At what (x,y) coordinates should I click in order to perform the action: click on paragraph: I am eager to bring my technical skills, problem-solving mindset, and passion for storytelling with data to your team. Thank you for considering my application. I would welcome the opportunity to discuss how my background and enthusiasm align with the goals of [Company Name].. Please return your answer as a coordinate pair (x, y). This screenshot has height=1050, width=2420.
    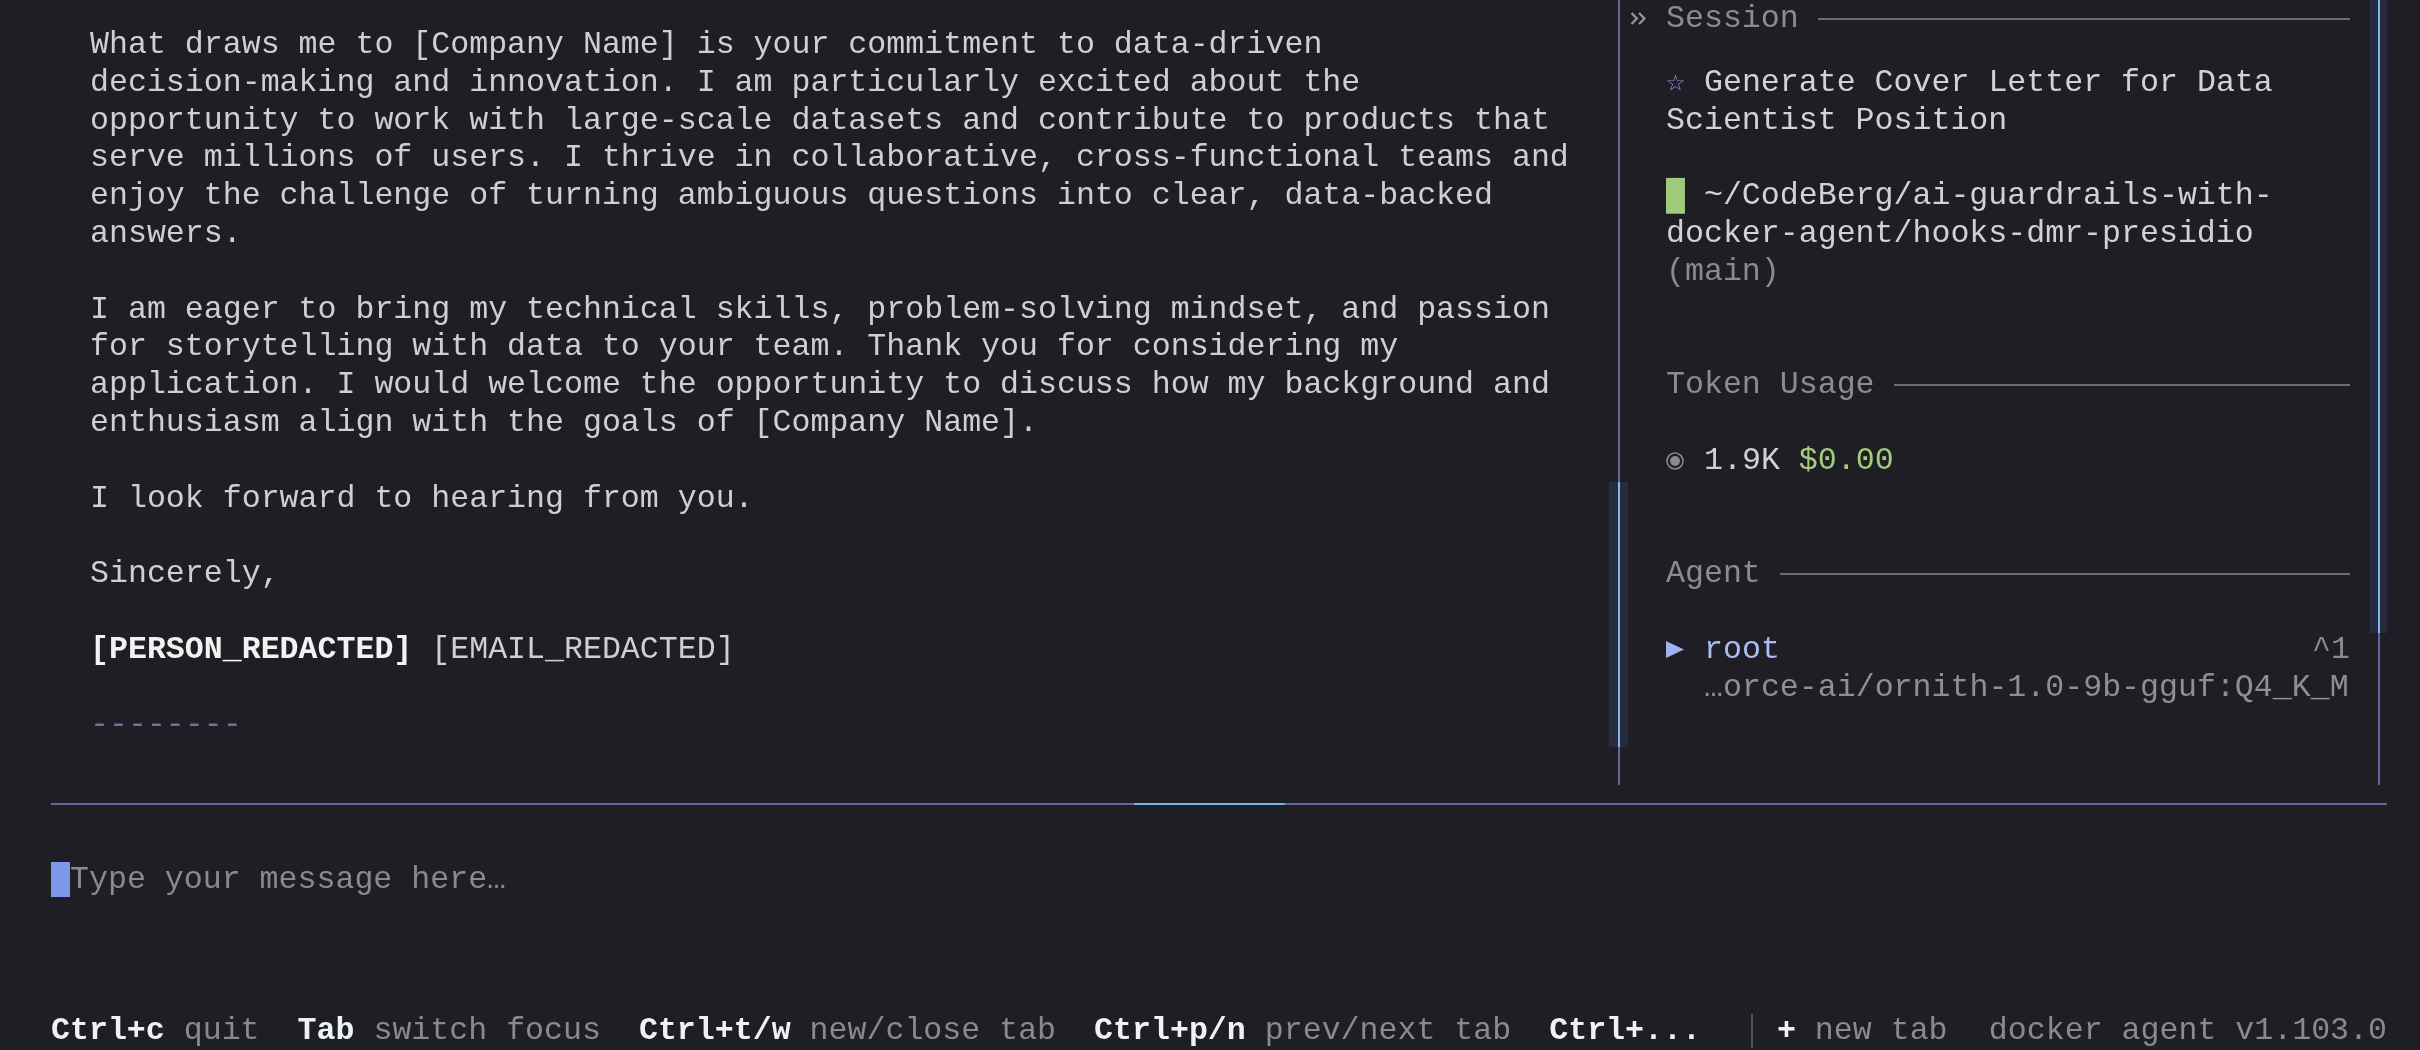
    Looking at the image, I should click on (820, 366).